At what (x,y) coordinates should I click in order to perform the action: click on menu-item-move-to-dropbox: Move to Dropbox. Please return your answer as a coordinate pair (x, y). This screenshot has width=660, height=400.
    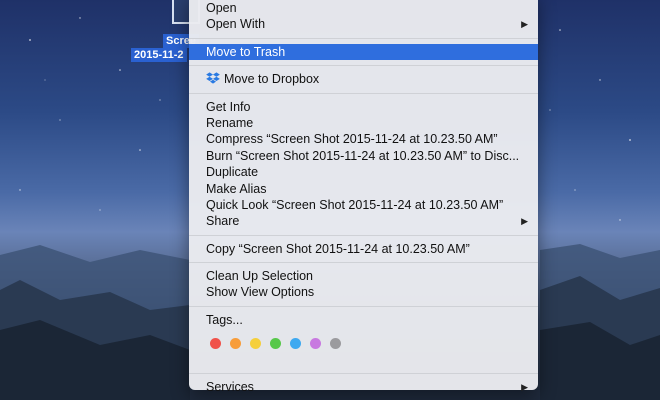
    Looking at the image, I should click on (363, 79).